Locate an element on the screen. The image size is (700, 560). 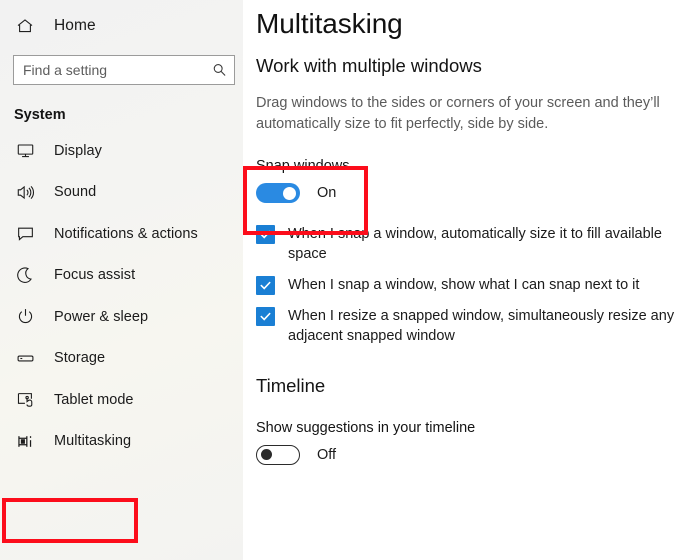
snap-windows-toggle-state: On is located at coordinates (327, 193).